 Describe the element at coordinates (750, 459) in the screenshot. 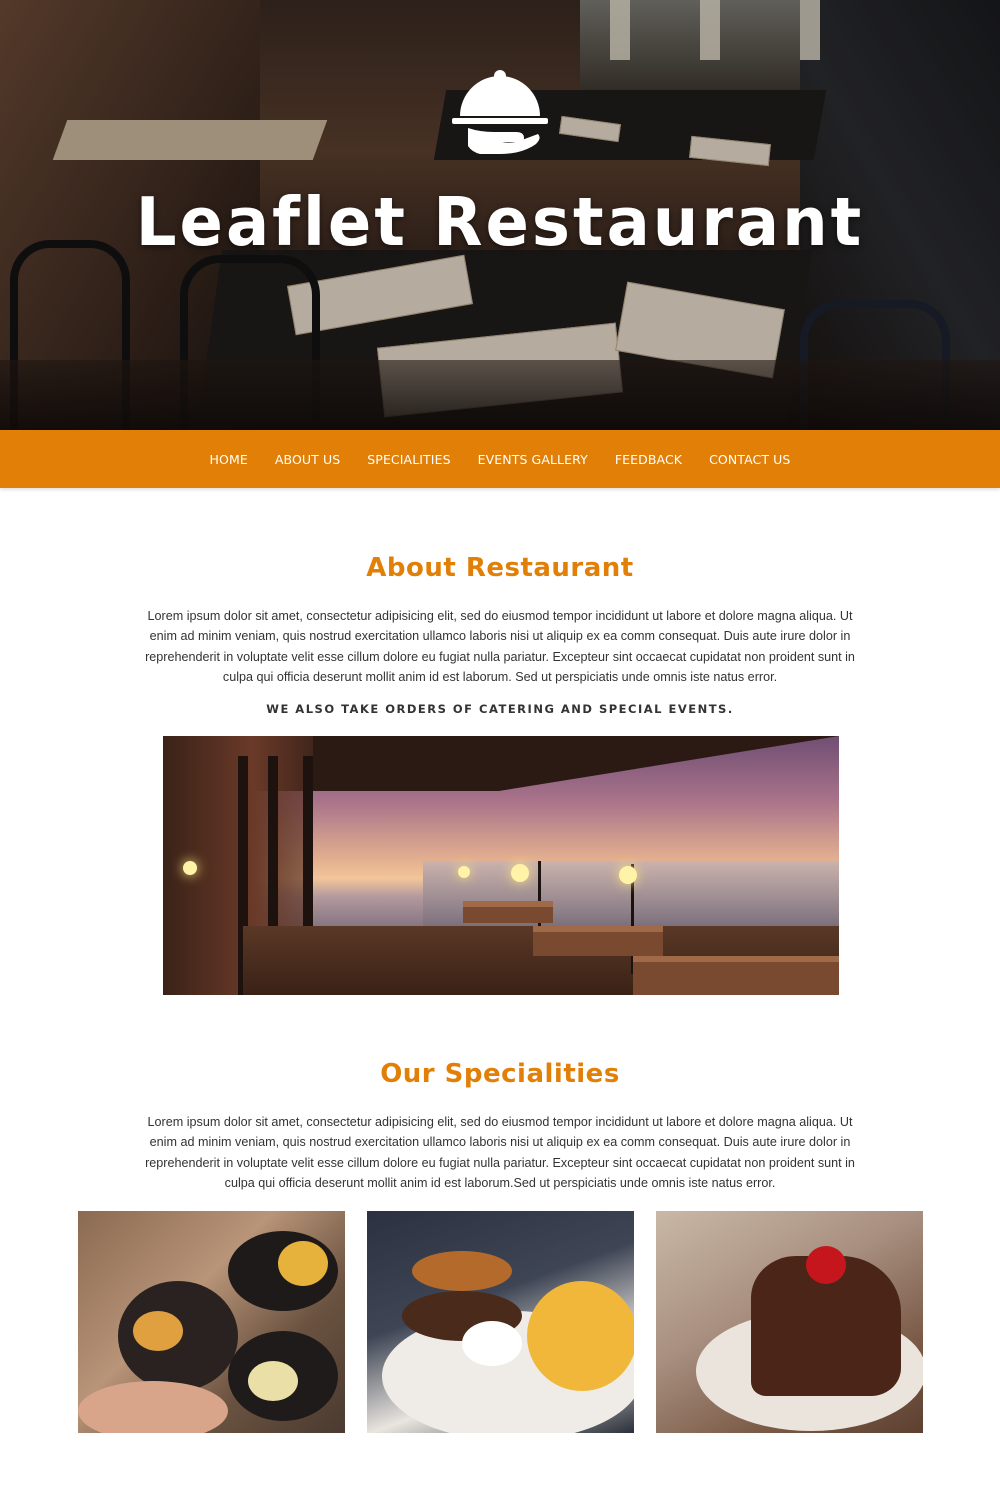

I see `nav-item-contact-us: CONTACT US` at that location.